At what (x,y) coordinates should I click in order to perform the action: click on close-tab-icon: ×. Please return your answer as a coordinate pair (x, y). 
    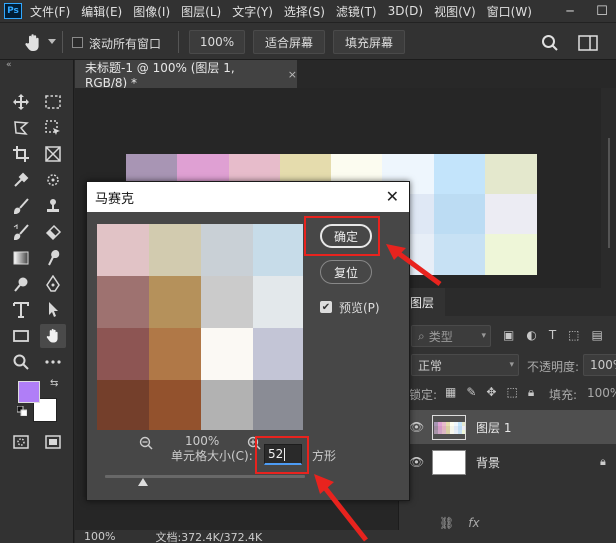
    Looking at the image, I should click on (292, 74).